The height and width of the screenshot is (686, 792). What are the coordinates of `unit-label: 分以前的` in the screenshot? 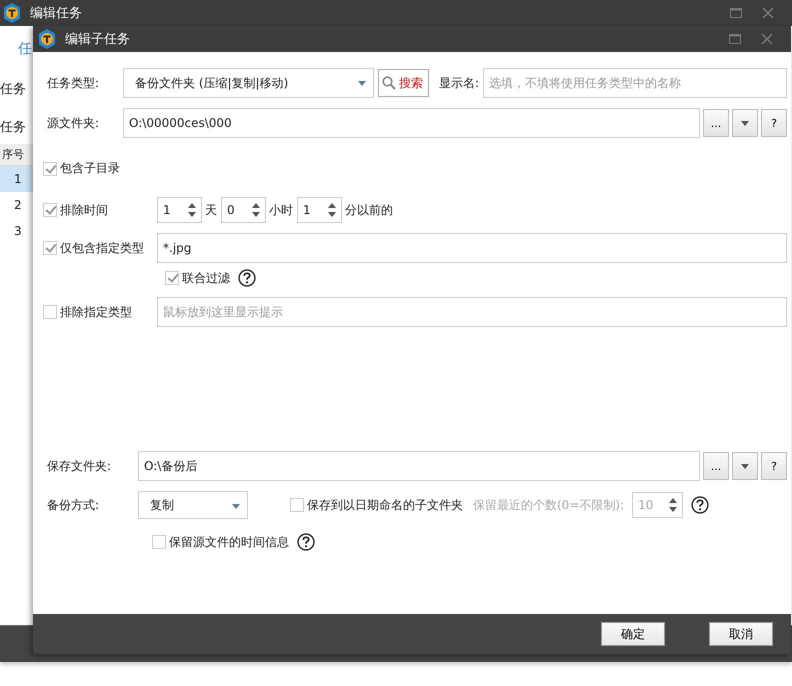 It's located at (369, 210).